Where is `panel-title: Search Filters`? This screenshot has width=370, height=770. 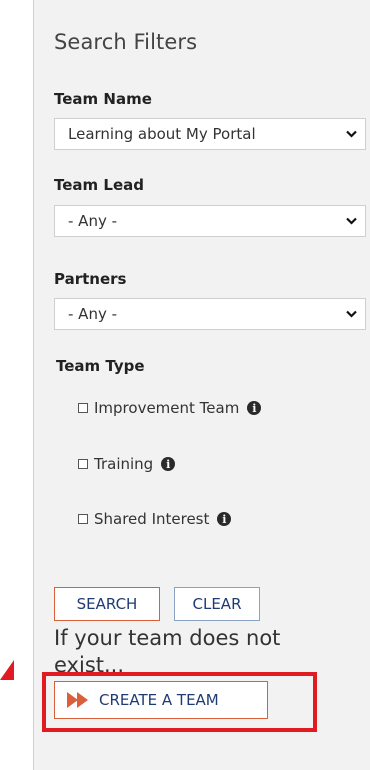
panel-title: Search Filters is located at coordinates (126, 42).